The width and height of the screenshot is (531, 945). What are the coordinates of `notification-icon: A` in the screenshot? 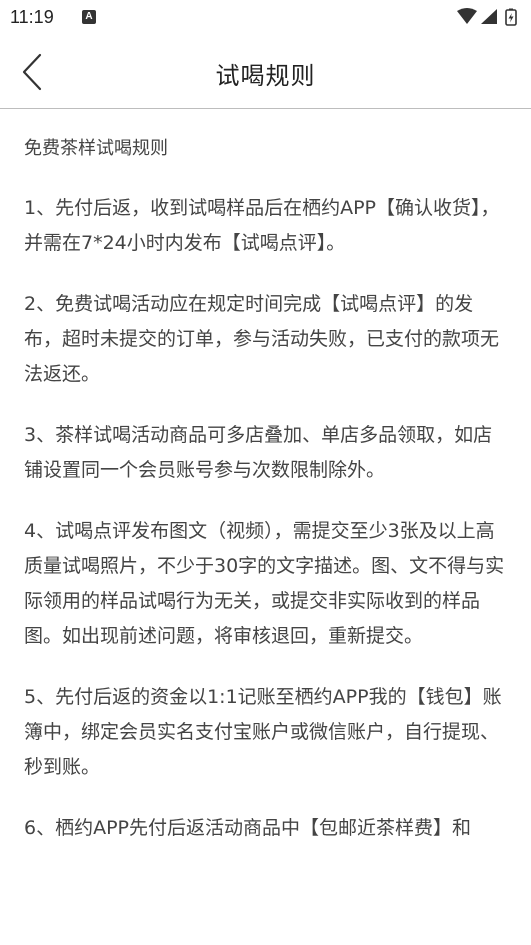 It's located at (89, 17).